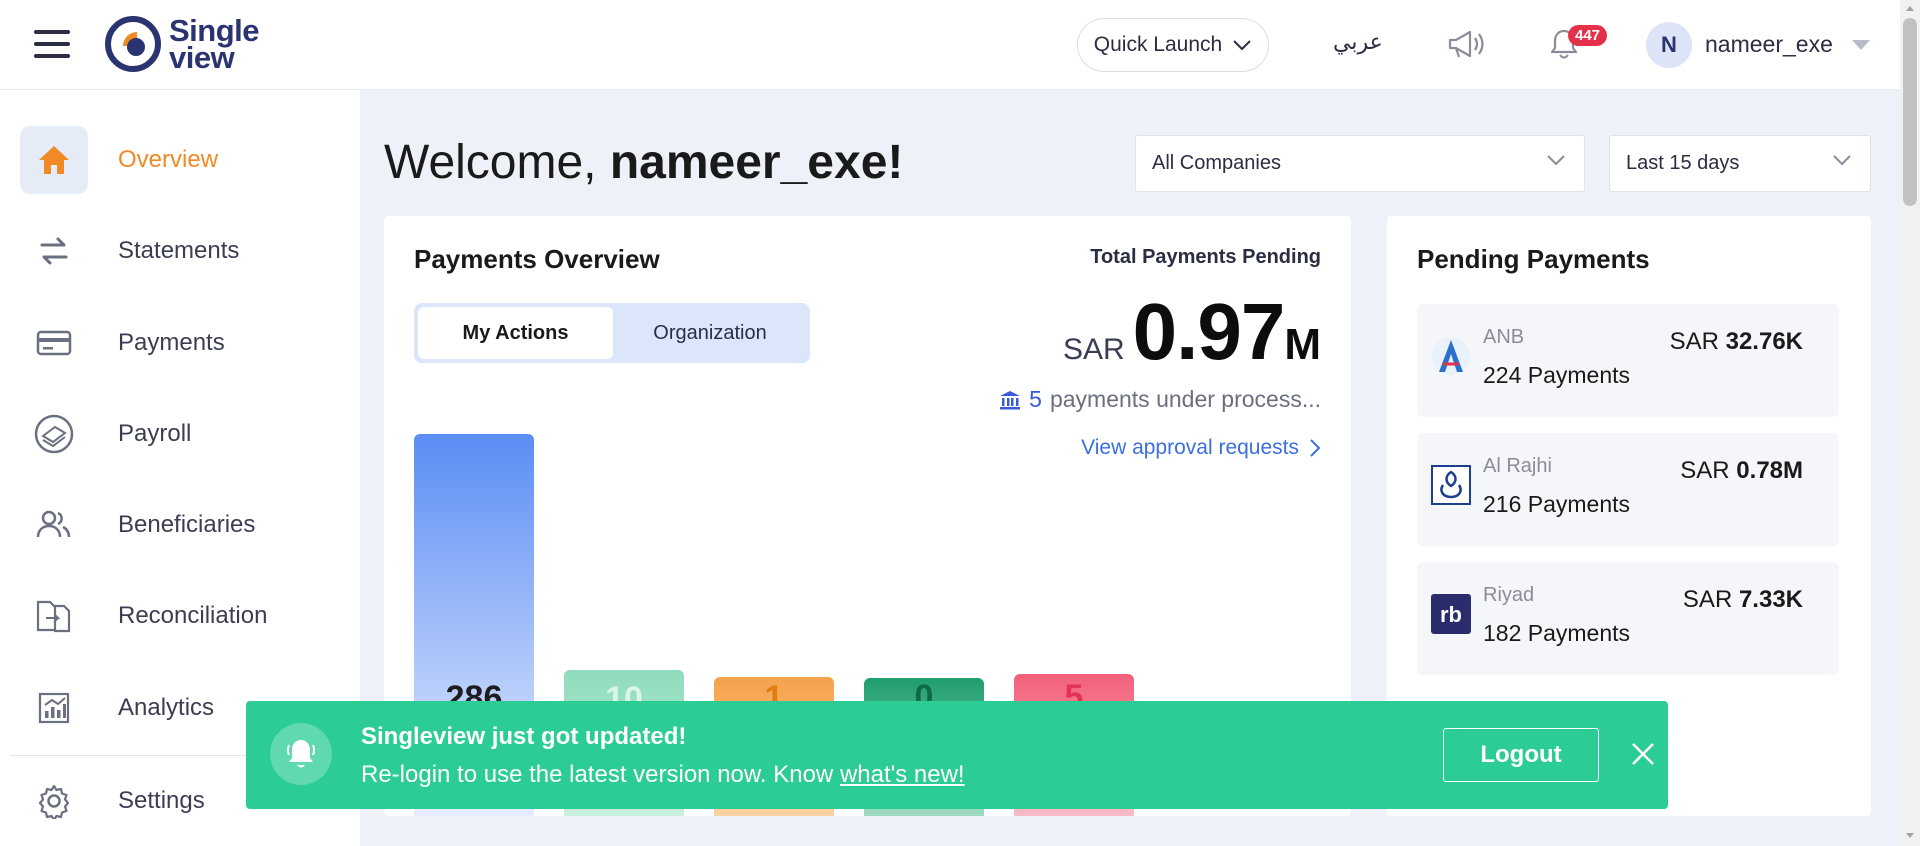  What do you see at coordinates (54, 525) in the screenshot?
I see `users-icon` at bounding box center [54, 525].